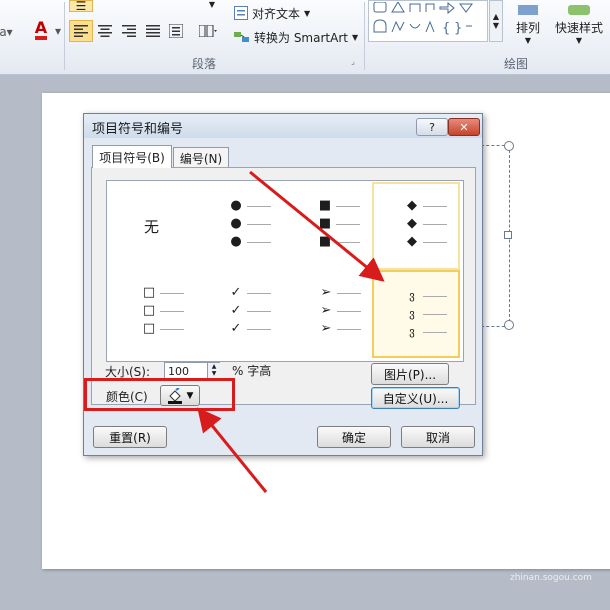 This screenshot has height=610, width=610. What do you see at coordinates (554, 563) in the screenshot?
I see `watermark-logo: 快懂指南` at bounding box center [554, 563].